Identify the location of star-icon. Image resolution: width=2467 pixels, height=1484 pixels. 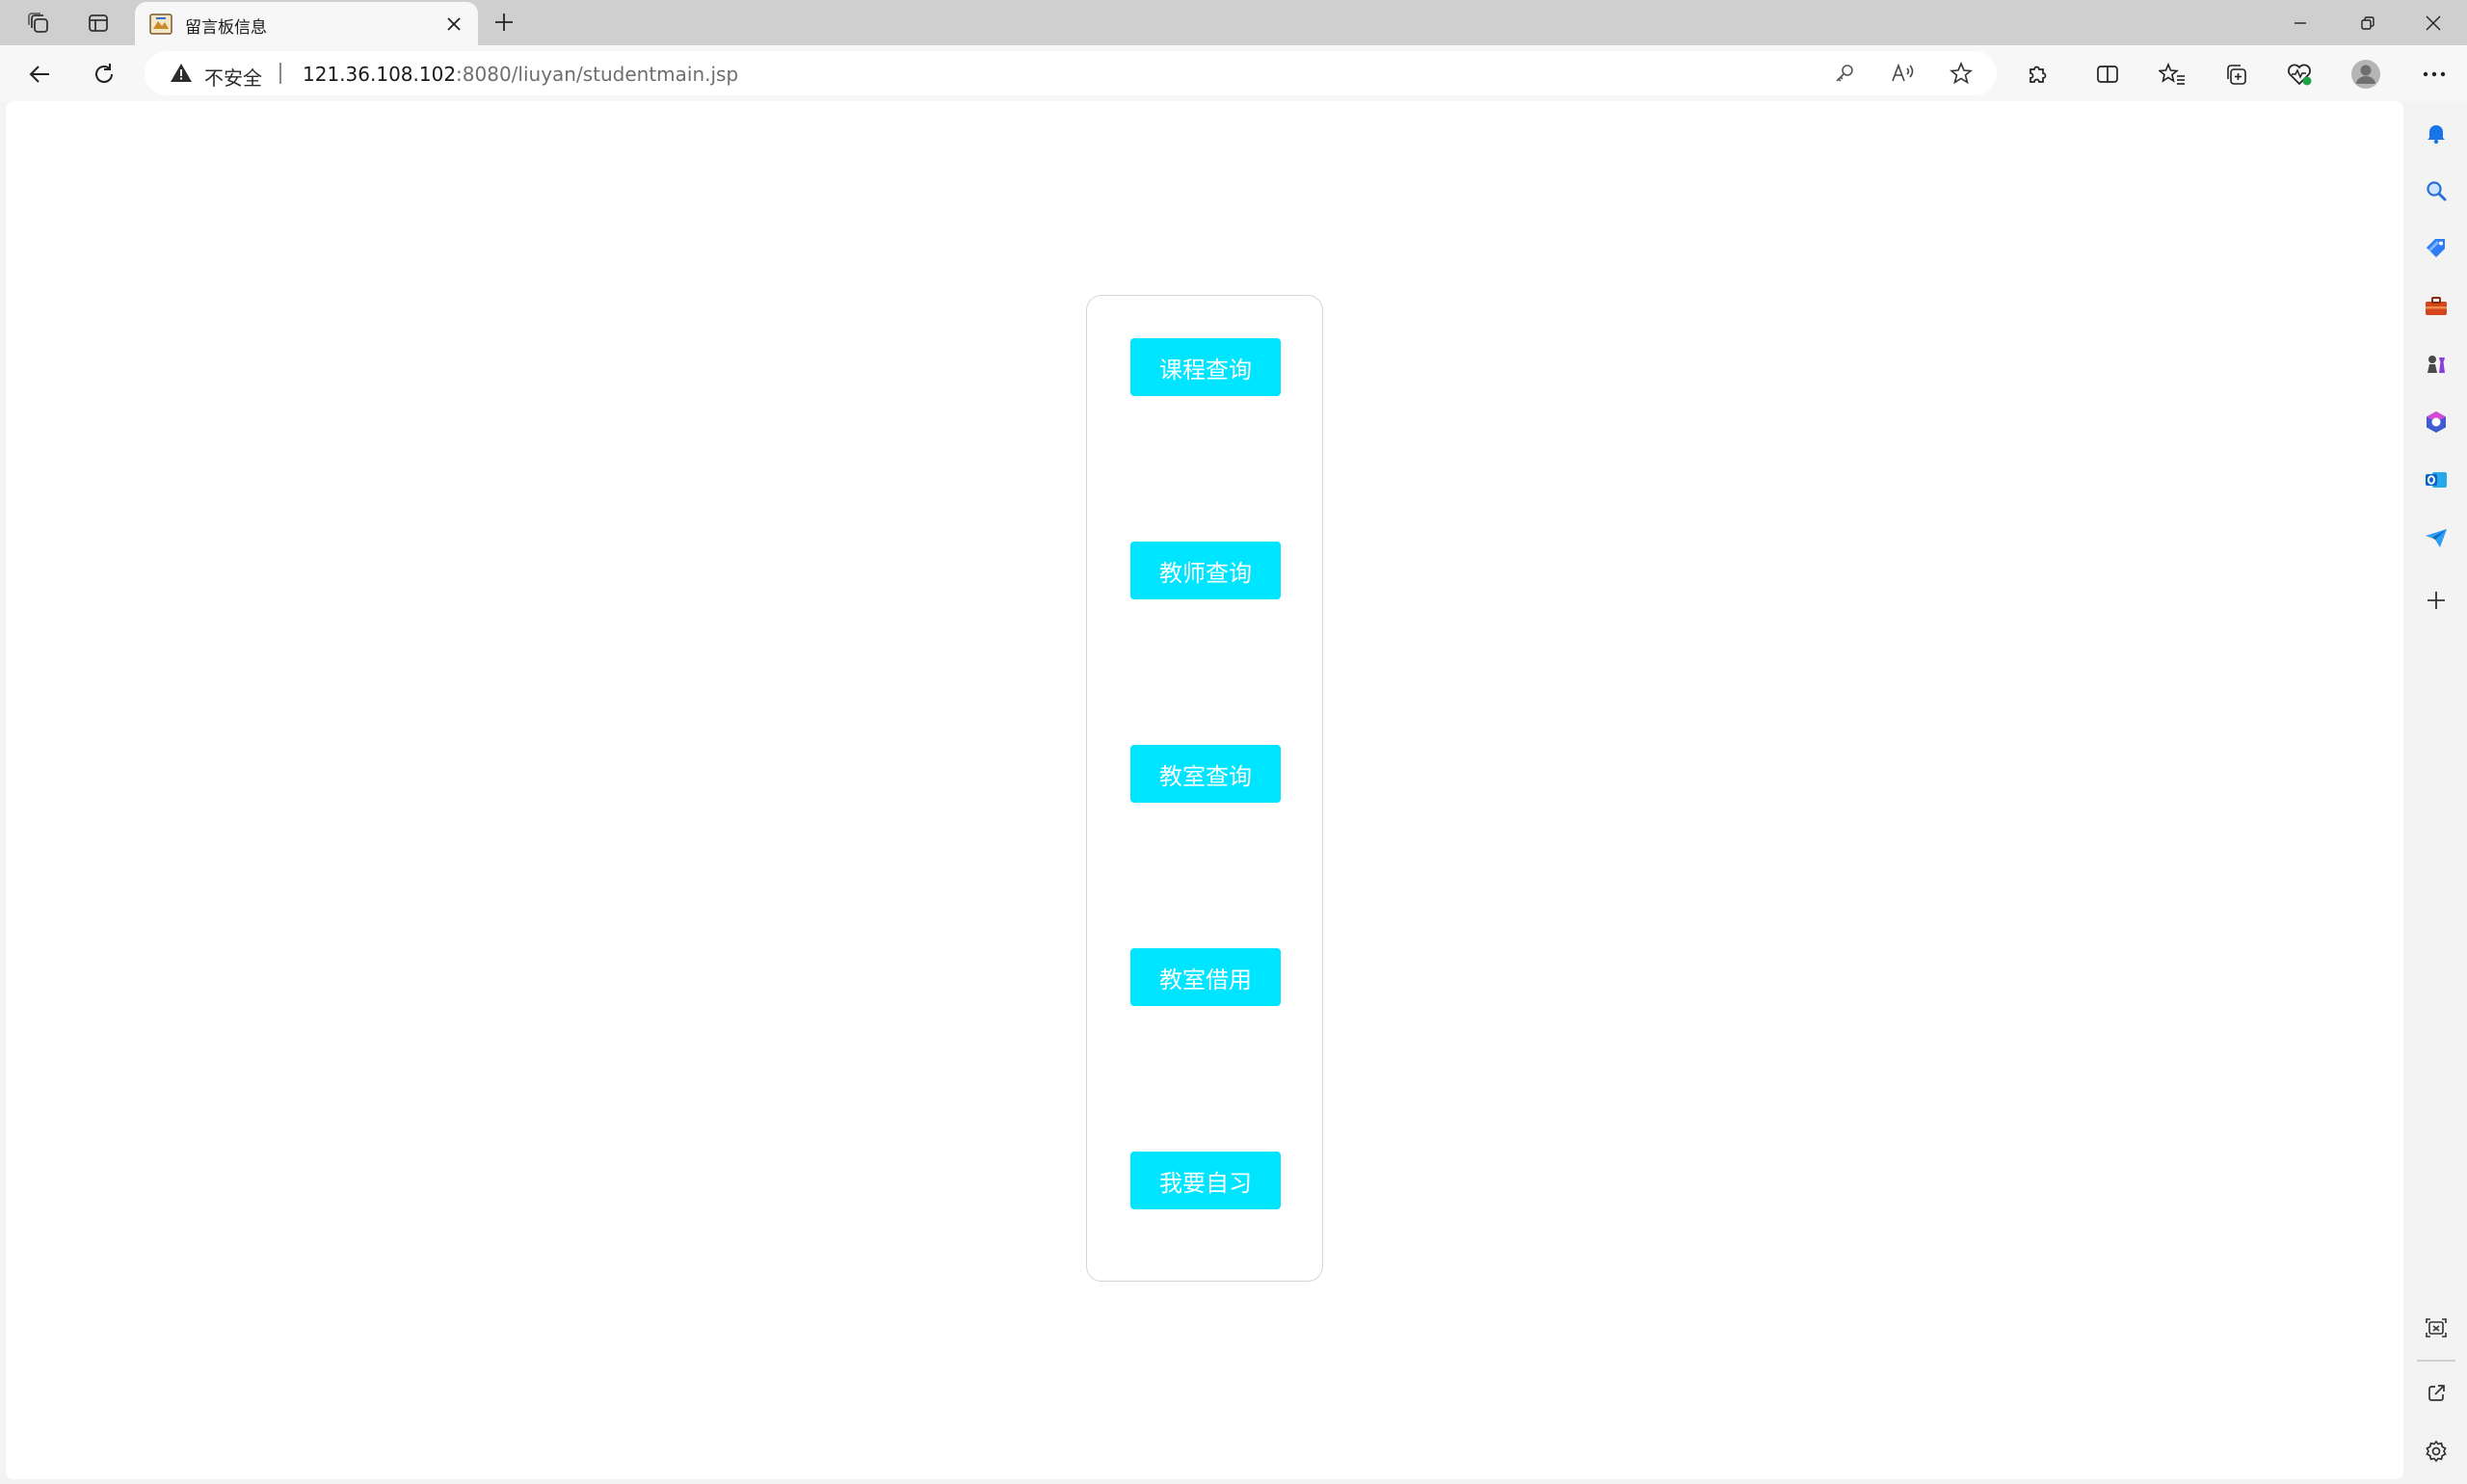
(1961, 73).